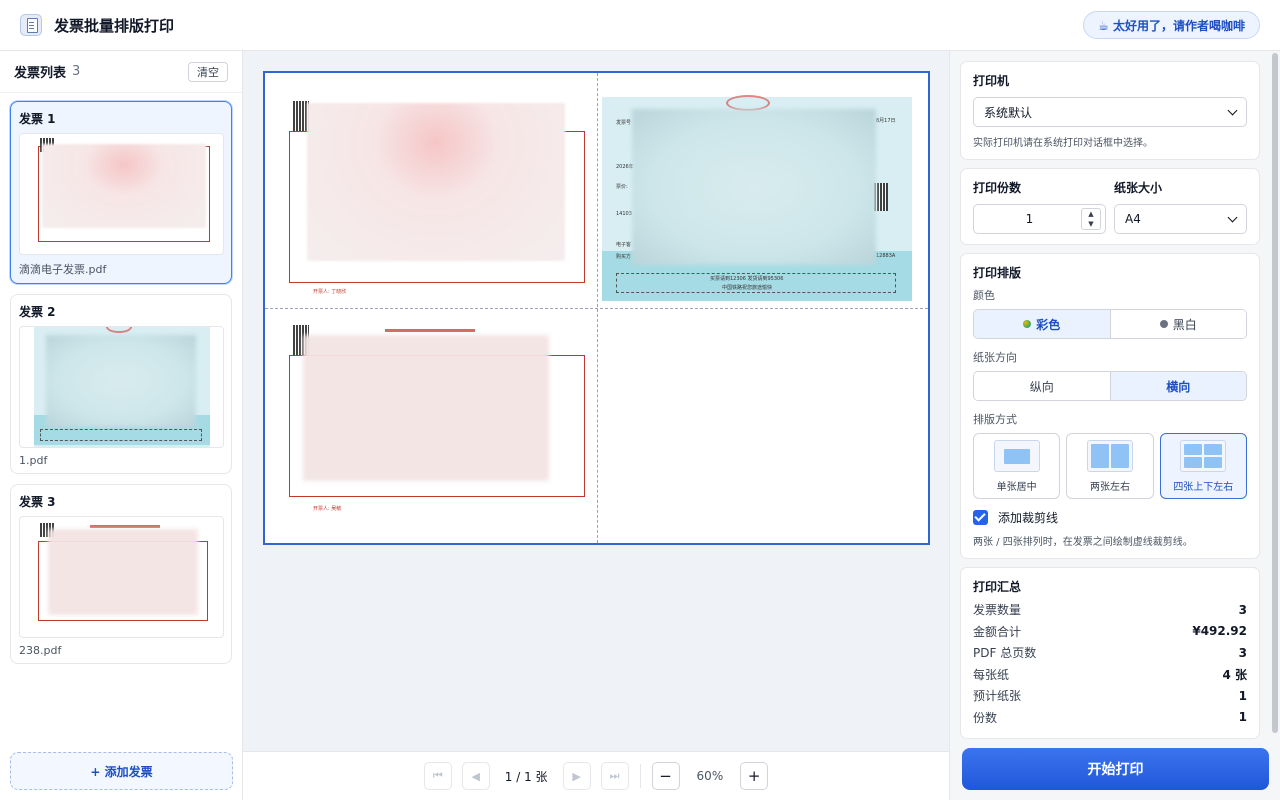 The width and height of the screenshot is (1280, 800). I want to click on summary-label: PDF 总页数, so click(1005, 653).